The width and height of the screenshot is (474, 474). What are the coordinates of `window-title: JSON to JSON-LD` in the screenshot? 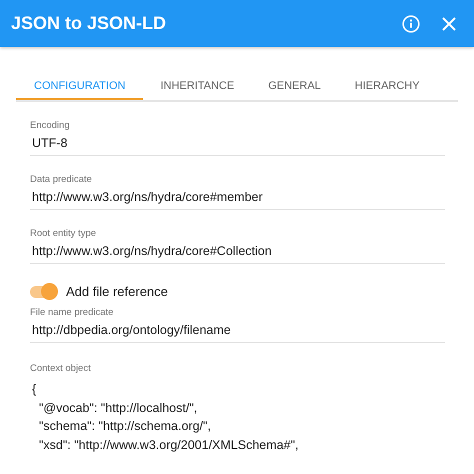 It's located at (88, 23).